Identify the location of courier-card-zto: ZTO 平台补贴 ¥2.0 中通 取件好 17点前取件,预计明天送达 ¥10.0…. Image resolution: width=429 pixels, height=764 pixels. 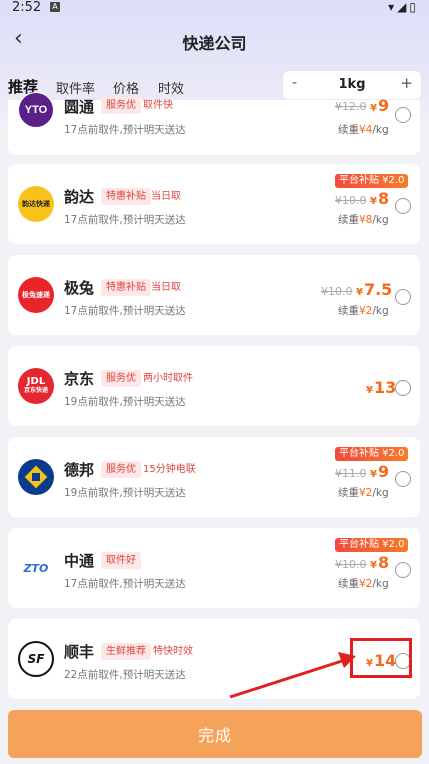
(214, 568).